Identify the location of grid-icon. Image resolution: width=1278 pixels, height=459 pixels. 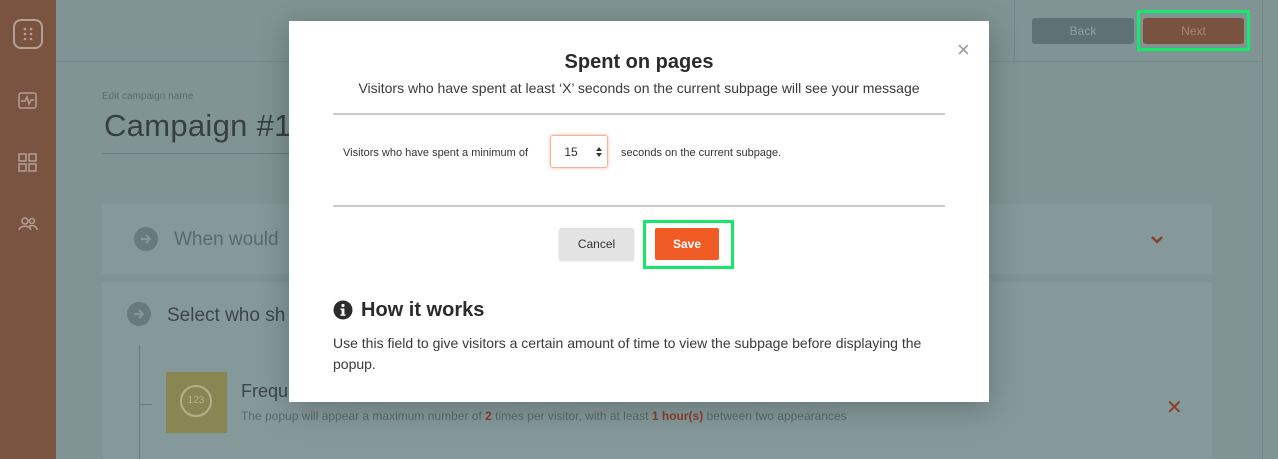
(28, 163).